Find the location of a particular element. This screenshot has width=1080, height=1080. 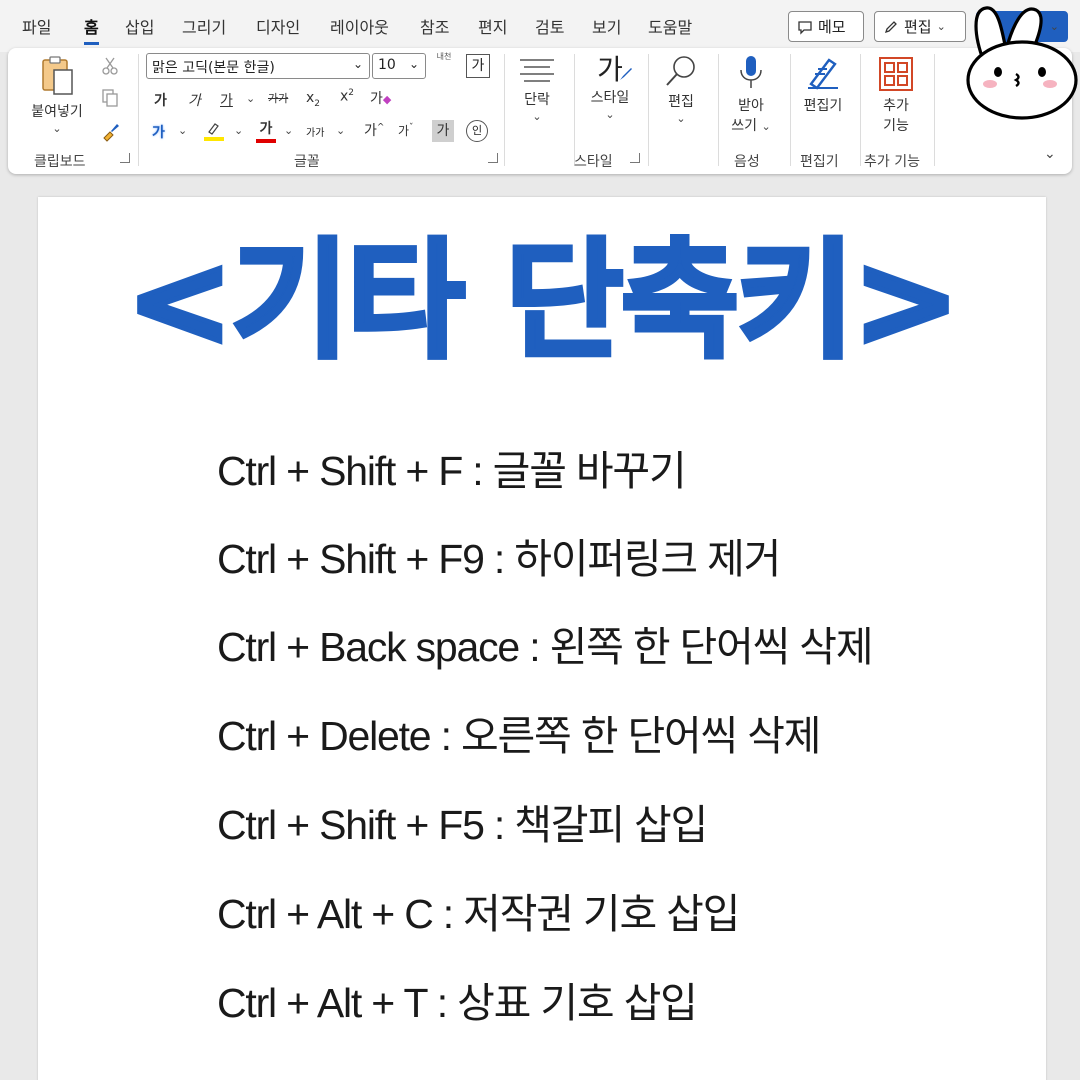

font-name-select: 맑은 고딕(본문 한글) ⌄ is located at coordinates (258, 66).